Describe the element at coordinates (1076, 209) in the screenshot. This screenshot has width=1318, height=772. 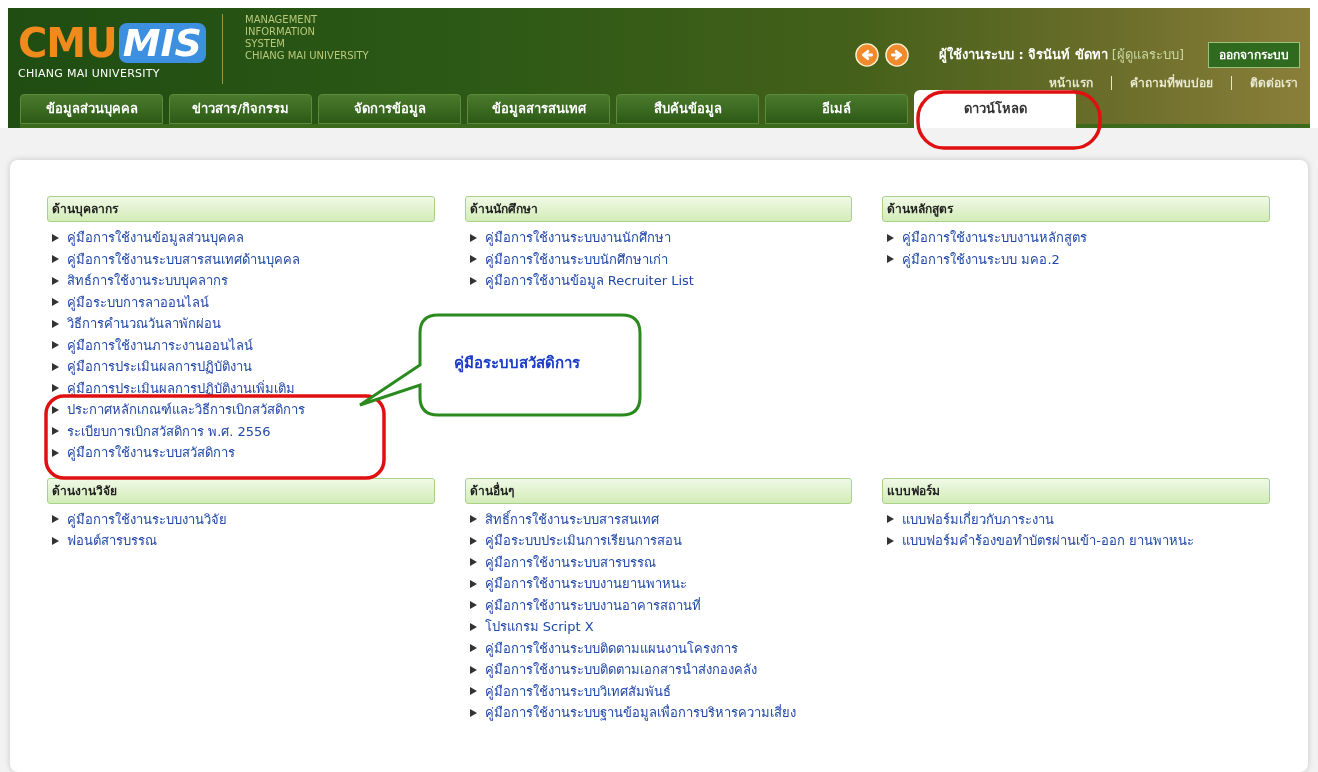
I see `section-header: ด้านหลักสูตร` at that location.